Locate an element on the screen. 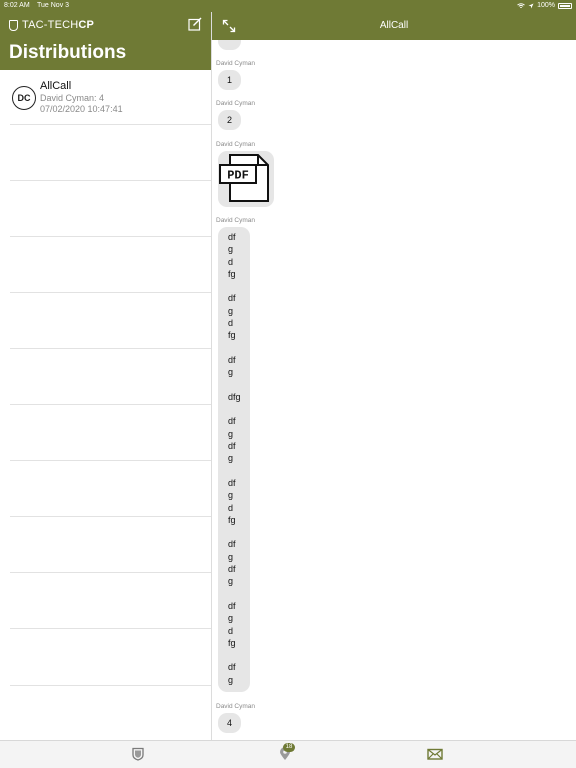  wifi-icon is located at coordinates (521, 5).